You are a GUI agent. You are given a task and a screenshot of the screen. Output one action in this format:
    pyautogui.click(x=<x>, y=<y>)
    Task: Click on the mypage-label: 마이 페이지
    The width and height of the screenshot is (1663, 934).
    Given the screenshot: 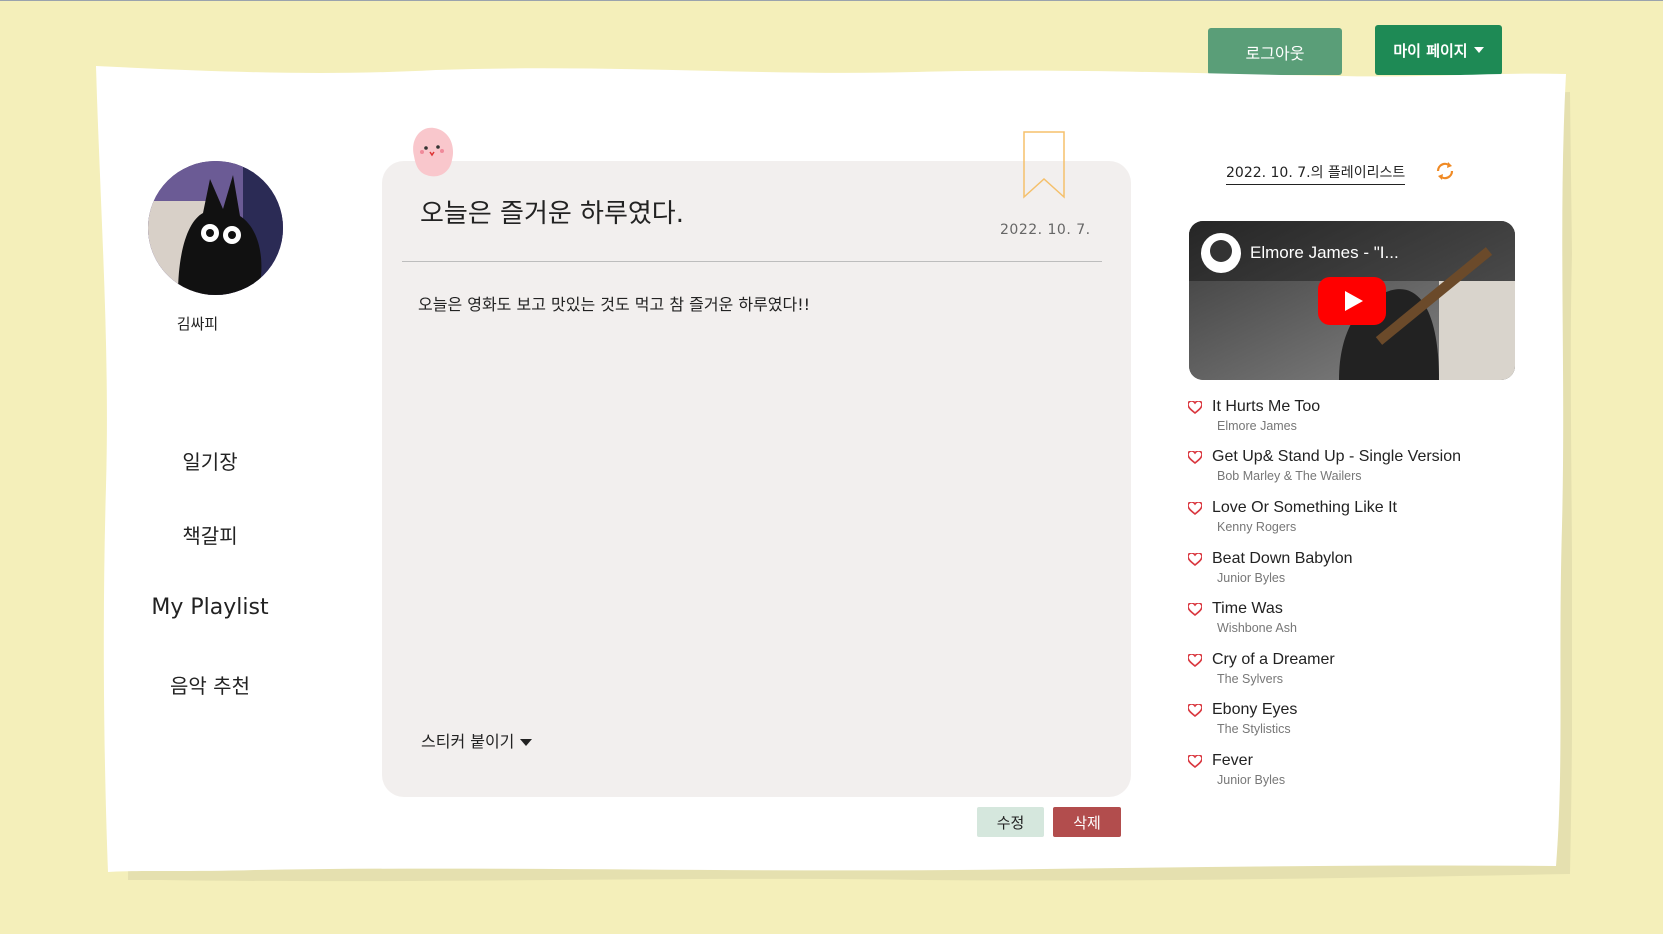 What is the action you would take?
    pyautogui.click(x=1430, y=50)
    